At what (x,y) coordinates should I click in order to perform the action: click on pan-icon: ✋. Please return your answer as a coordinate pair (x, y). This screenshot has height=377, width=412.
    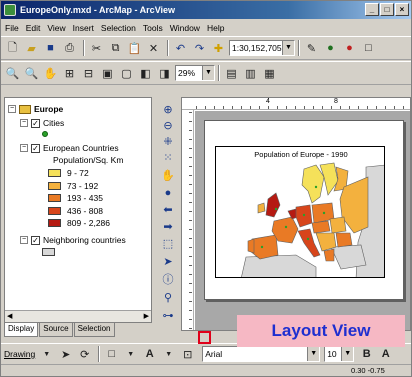
    Looking at the image, I should click on (168, 176).